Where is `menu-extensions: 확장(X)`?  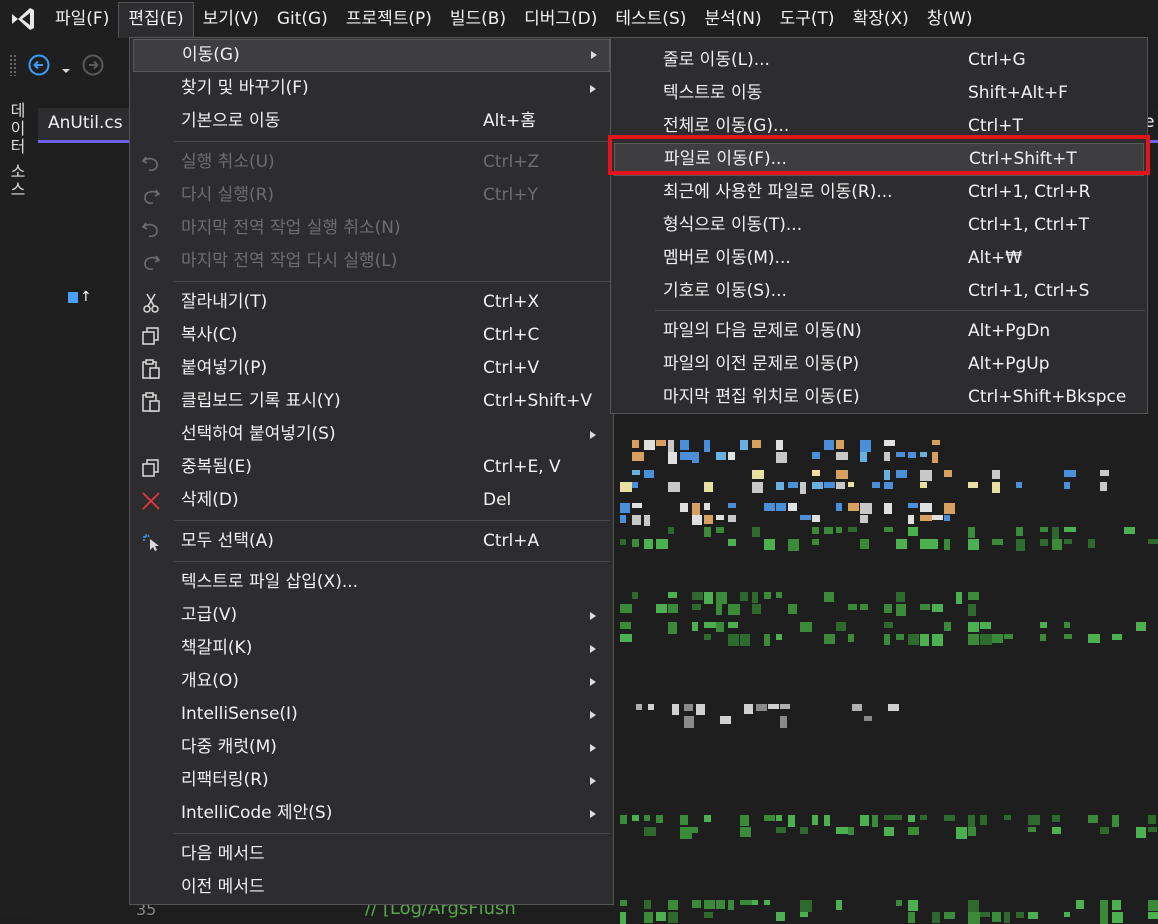
menu-extensions: 확장(X) is located at coordinates (881, 19).